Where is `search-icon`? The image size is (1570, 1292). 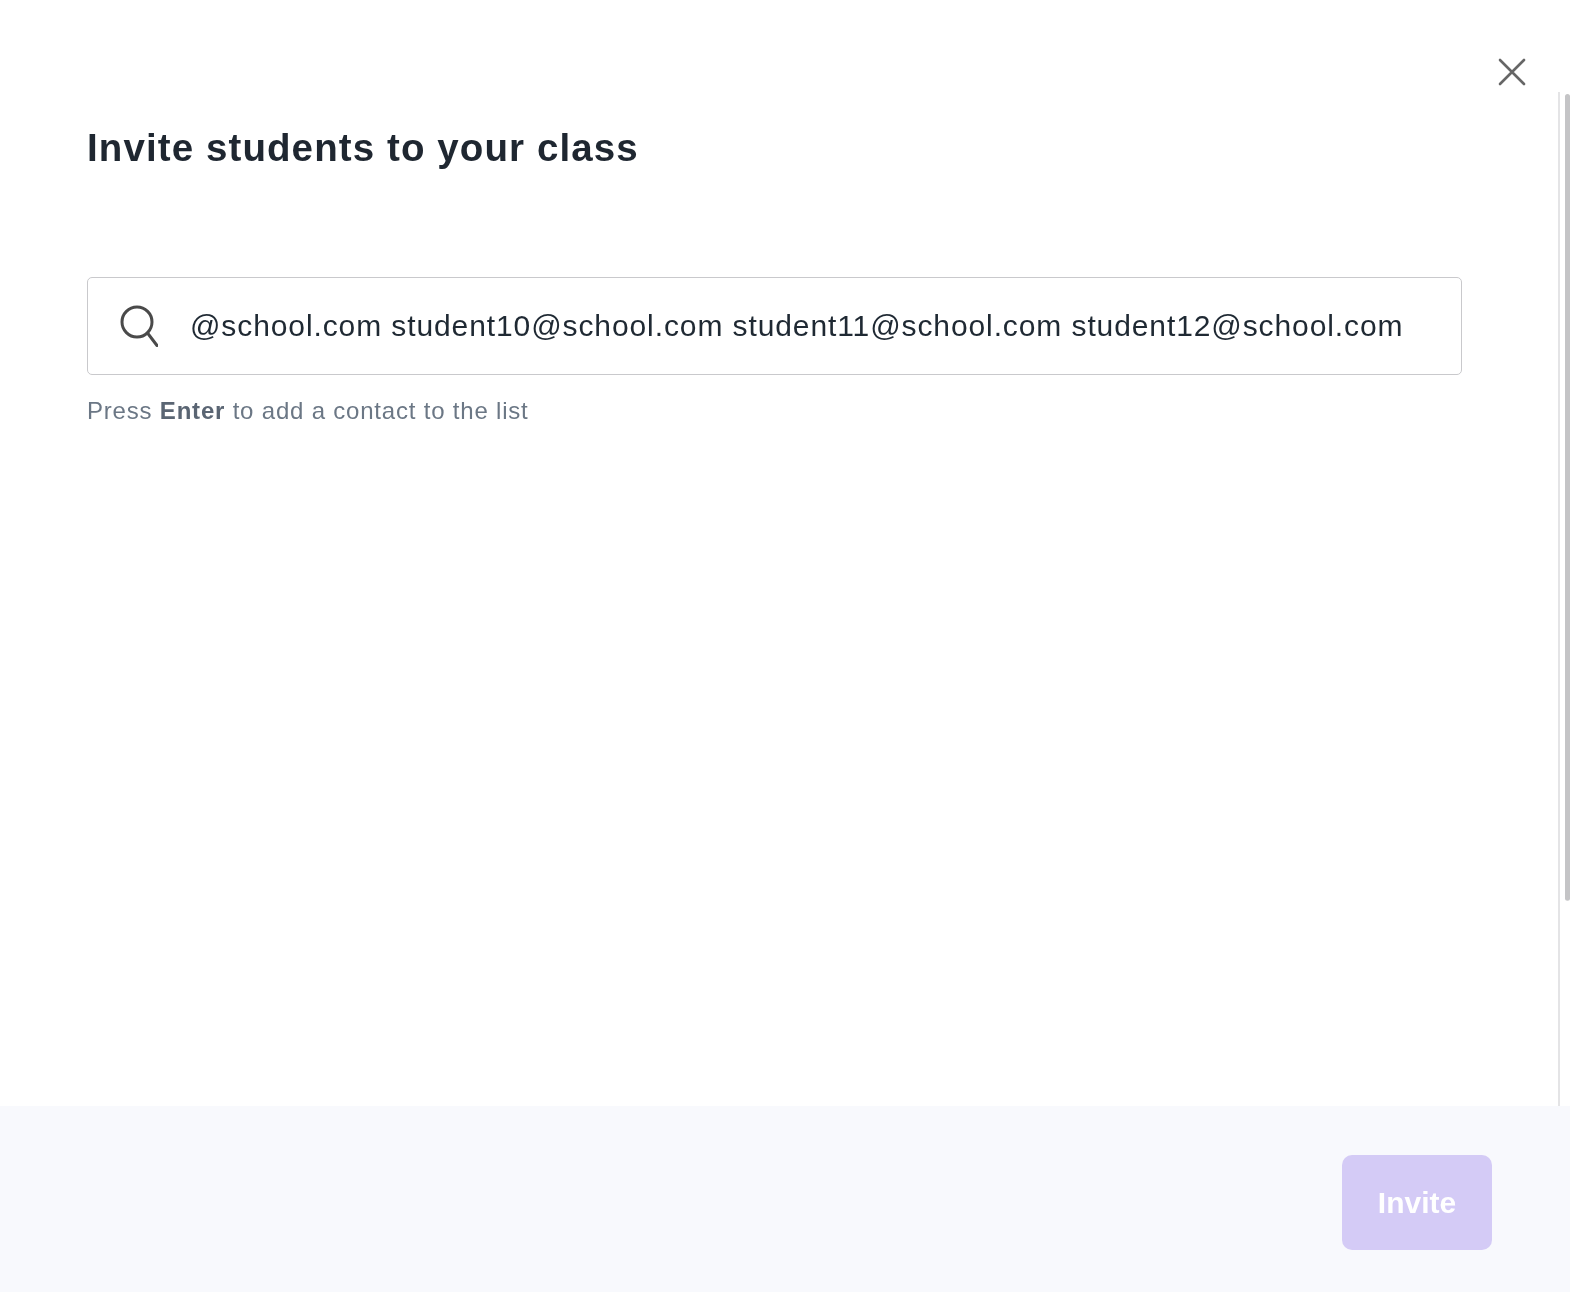 search-icon is located at coordinates (139, 326).